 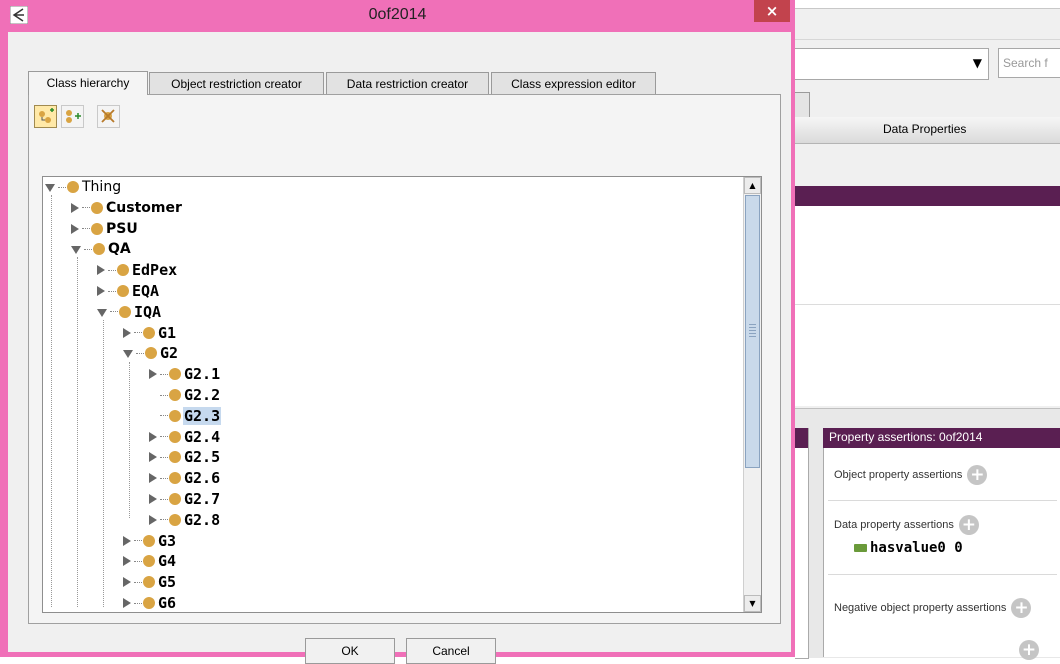 What do you see at coordinates (752, 331) in the screenshot?
I see `scroll-thumb` at bounding box center [752, 331].